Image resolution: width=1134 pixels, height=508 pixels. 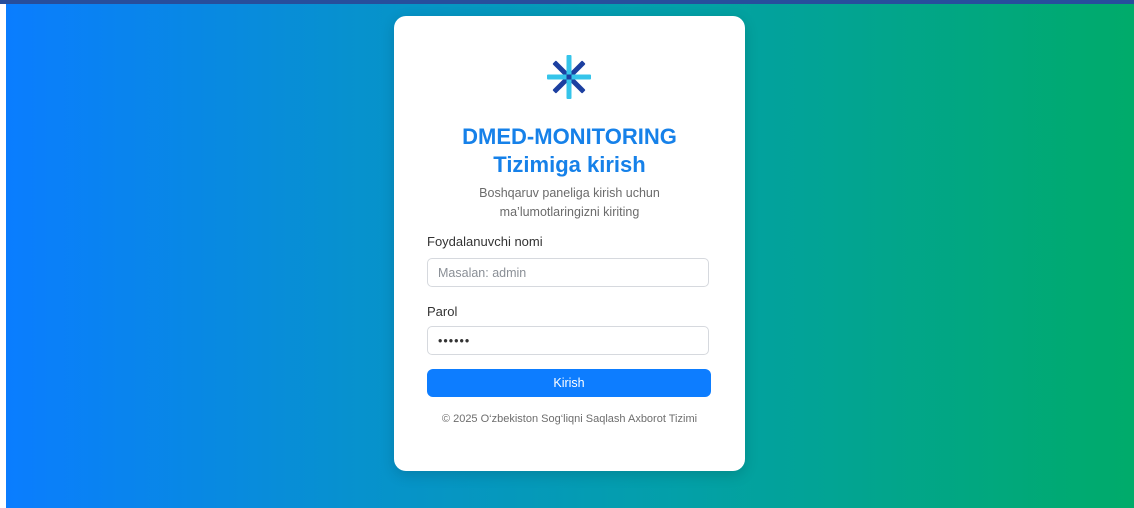 What do you see at coordinates (569, 193) in the screenshot?
I see `subtitle-line-1: Boshqaruv paneliga kirish uchun` at bounding box center [569, 193].